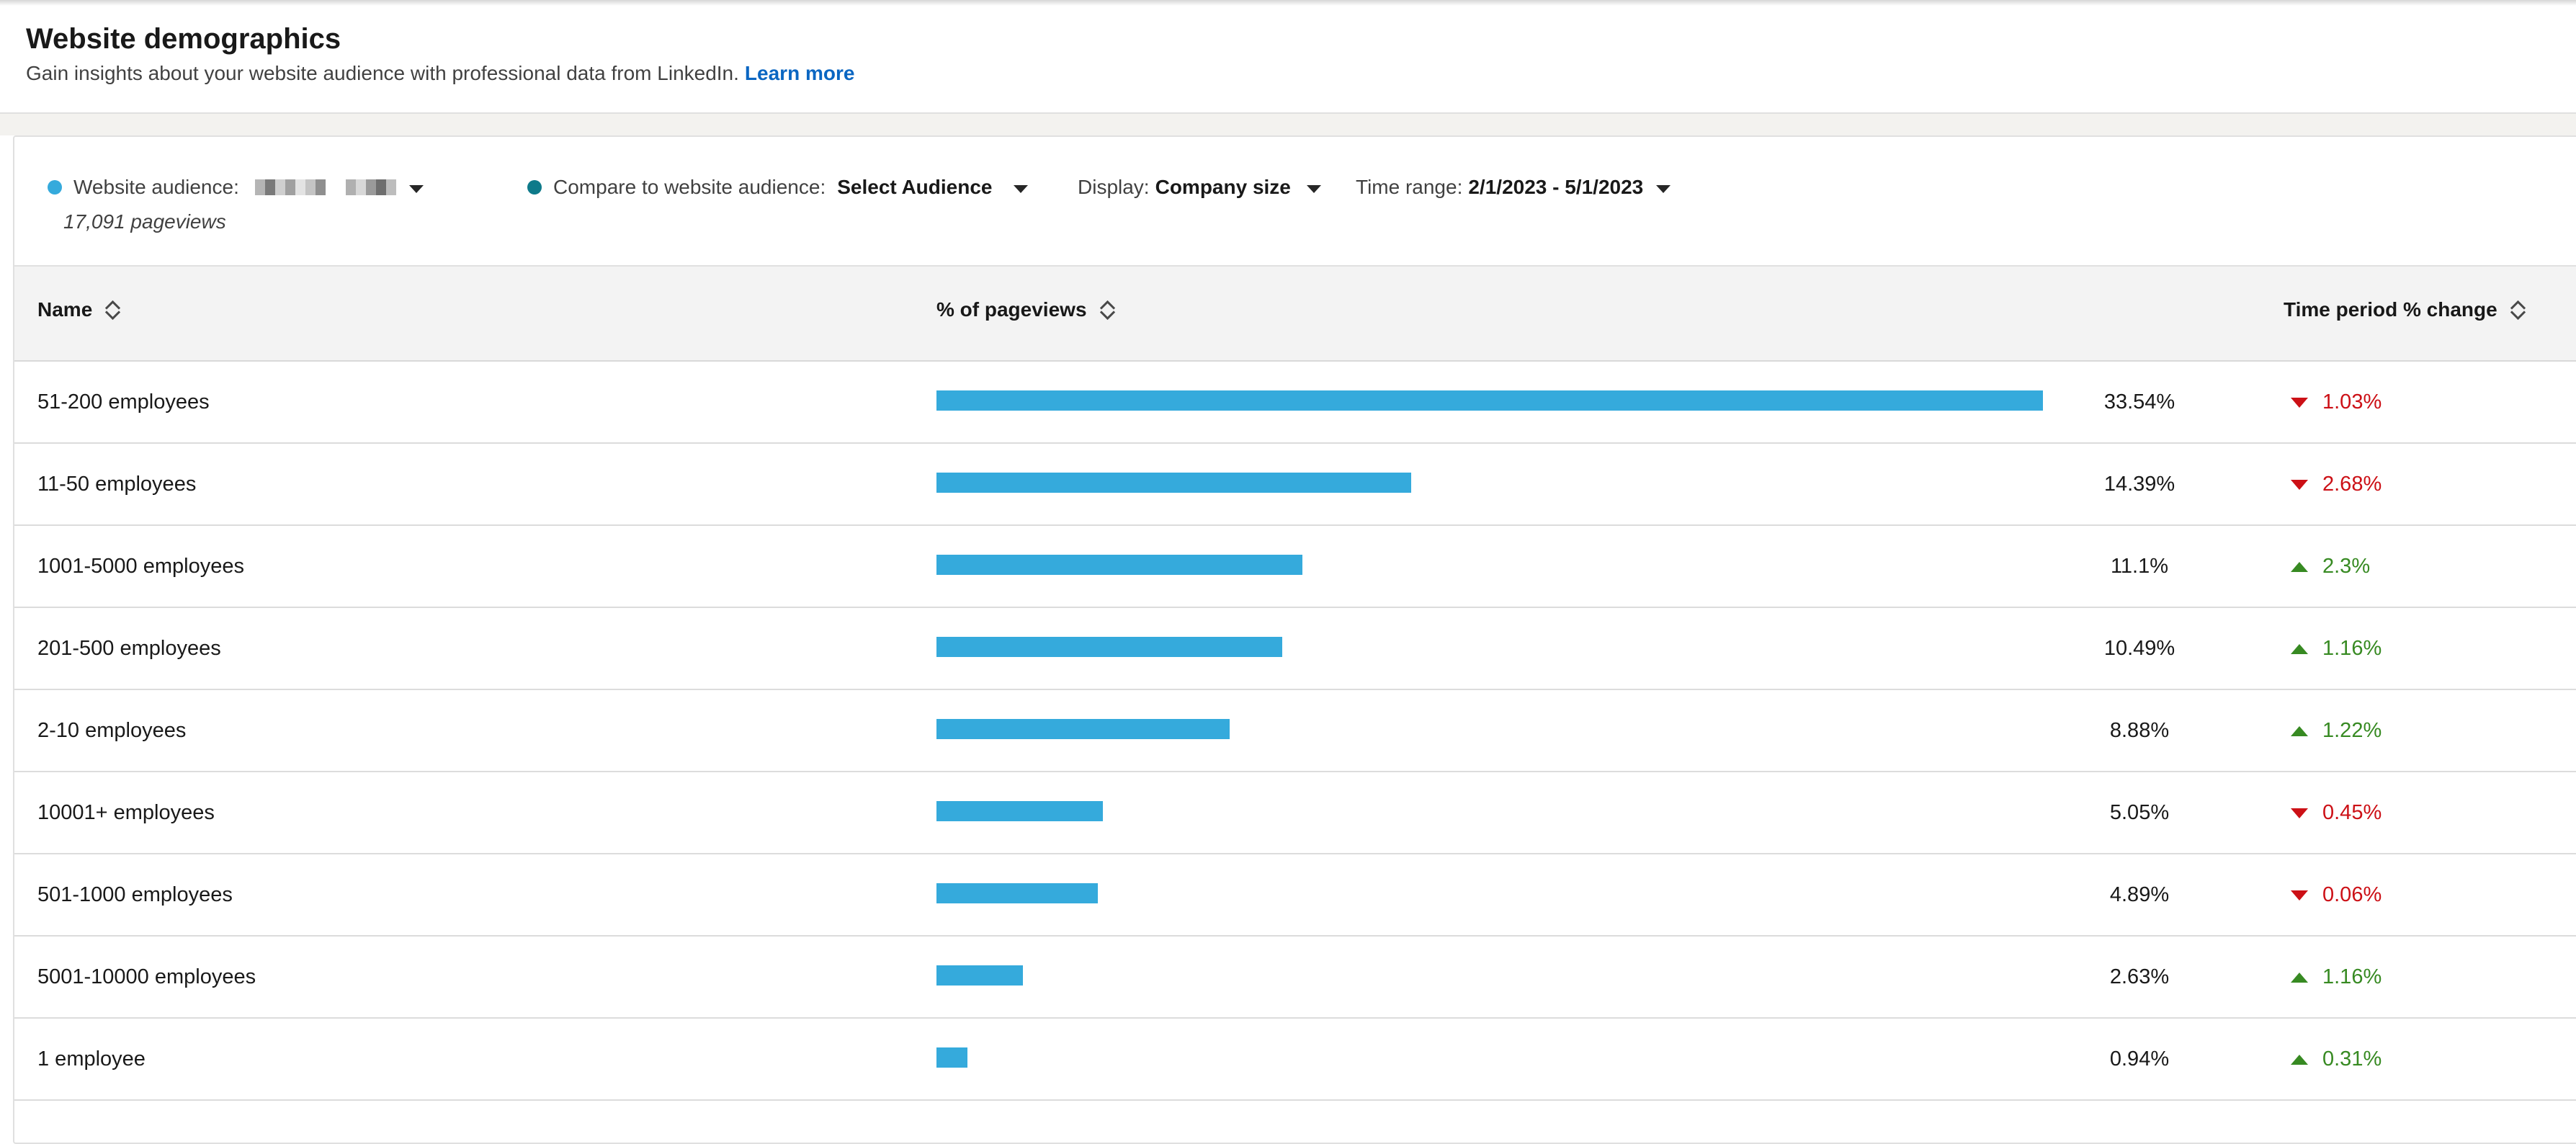 The width and height of the screenshot is (2576, 1144). I want to click on row-name: 11-50 employees, so click(117, 485).